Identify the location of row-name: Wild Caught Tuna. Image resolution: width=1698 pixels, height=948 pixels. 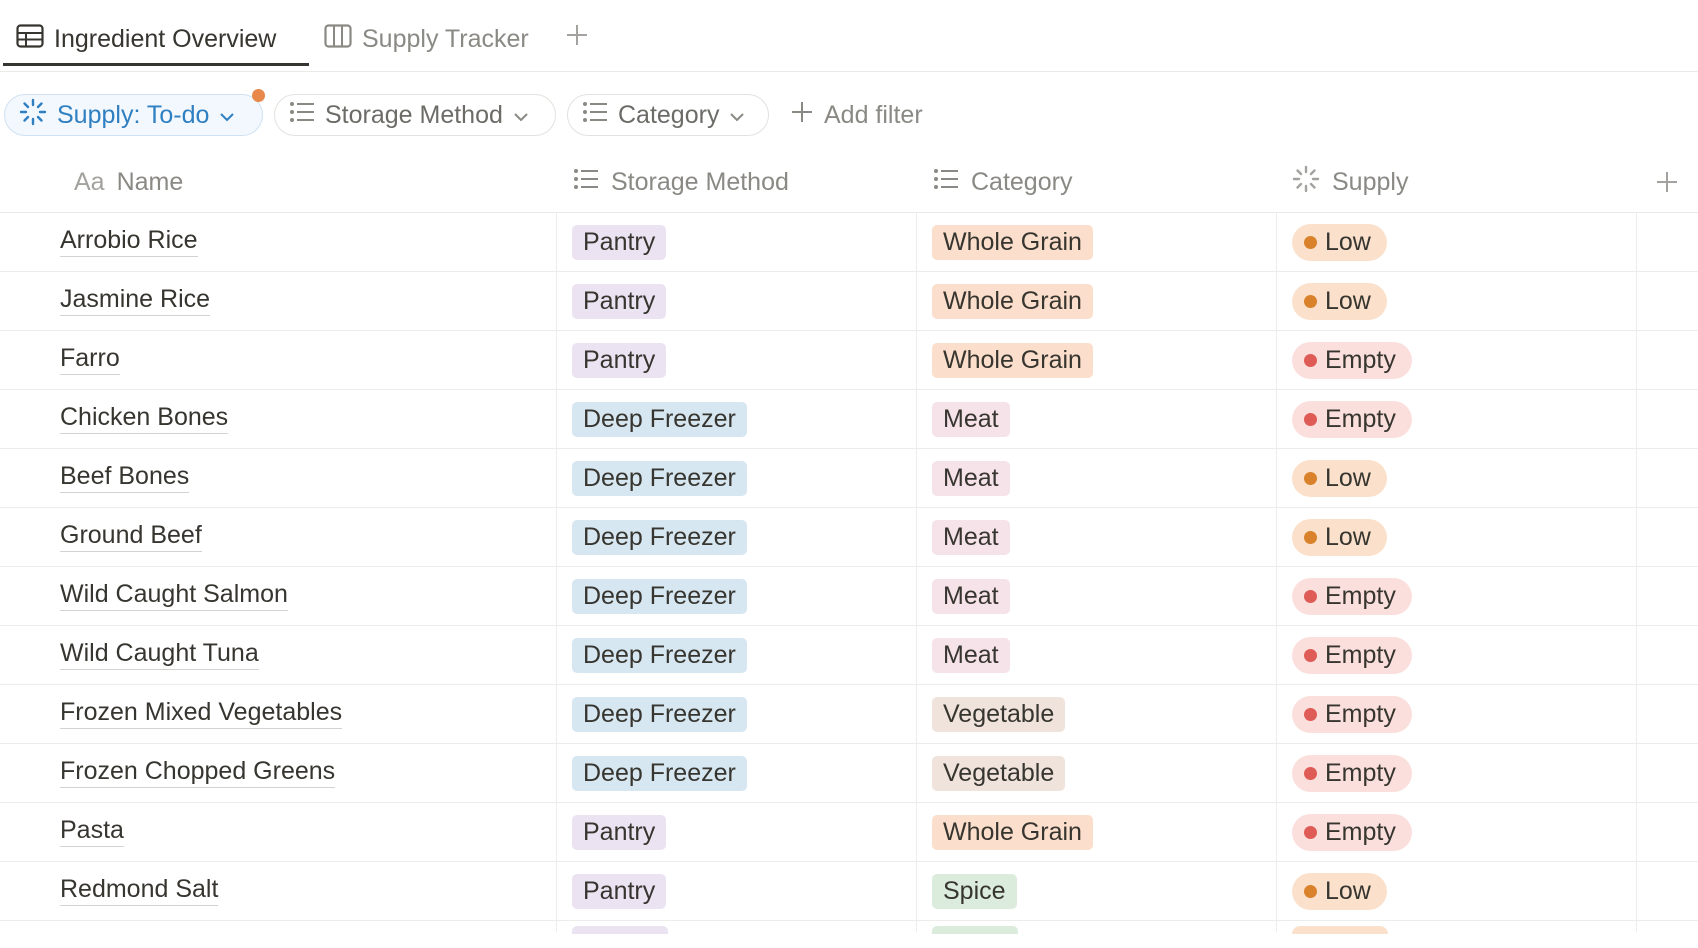
(159, 655).